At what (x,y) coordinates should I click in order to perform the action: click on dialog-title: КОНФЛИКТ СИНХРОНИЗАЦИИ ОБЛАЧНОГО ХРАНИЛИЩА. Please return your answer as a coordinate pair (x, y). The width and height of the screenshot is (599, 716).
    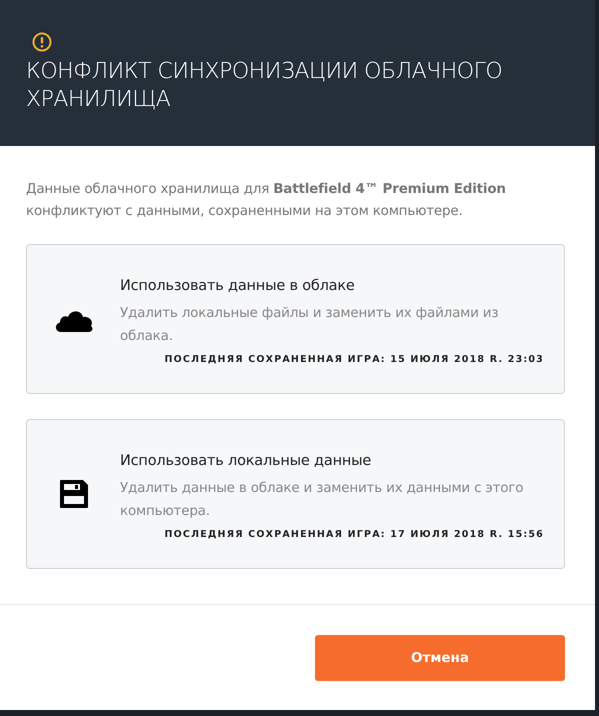
    Looking at the image, I should click on (265, 86).